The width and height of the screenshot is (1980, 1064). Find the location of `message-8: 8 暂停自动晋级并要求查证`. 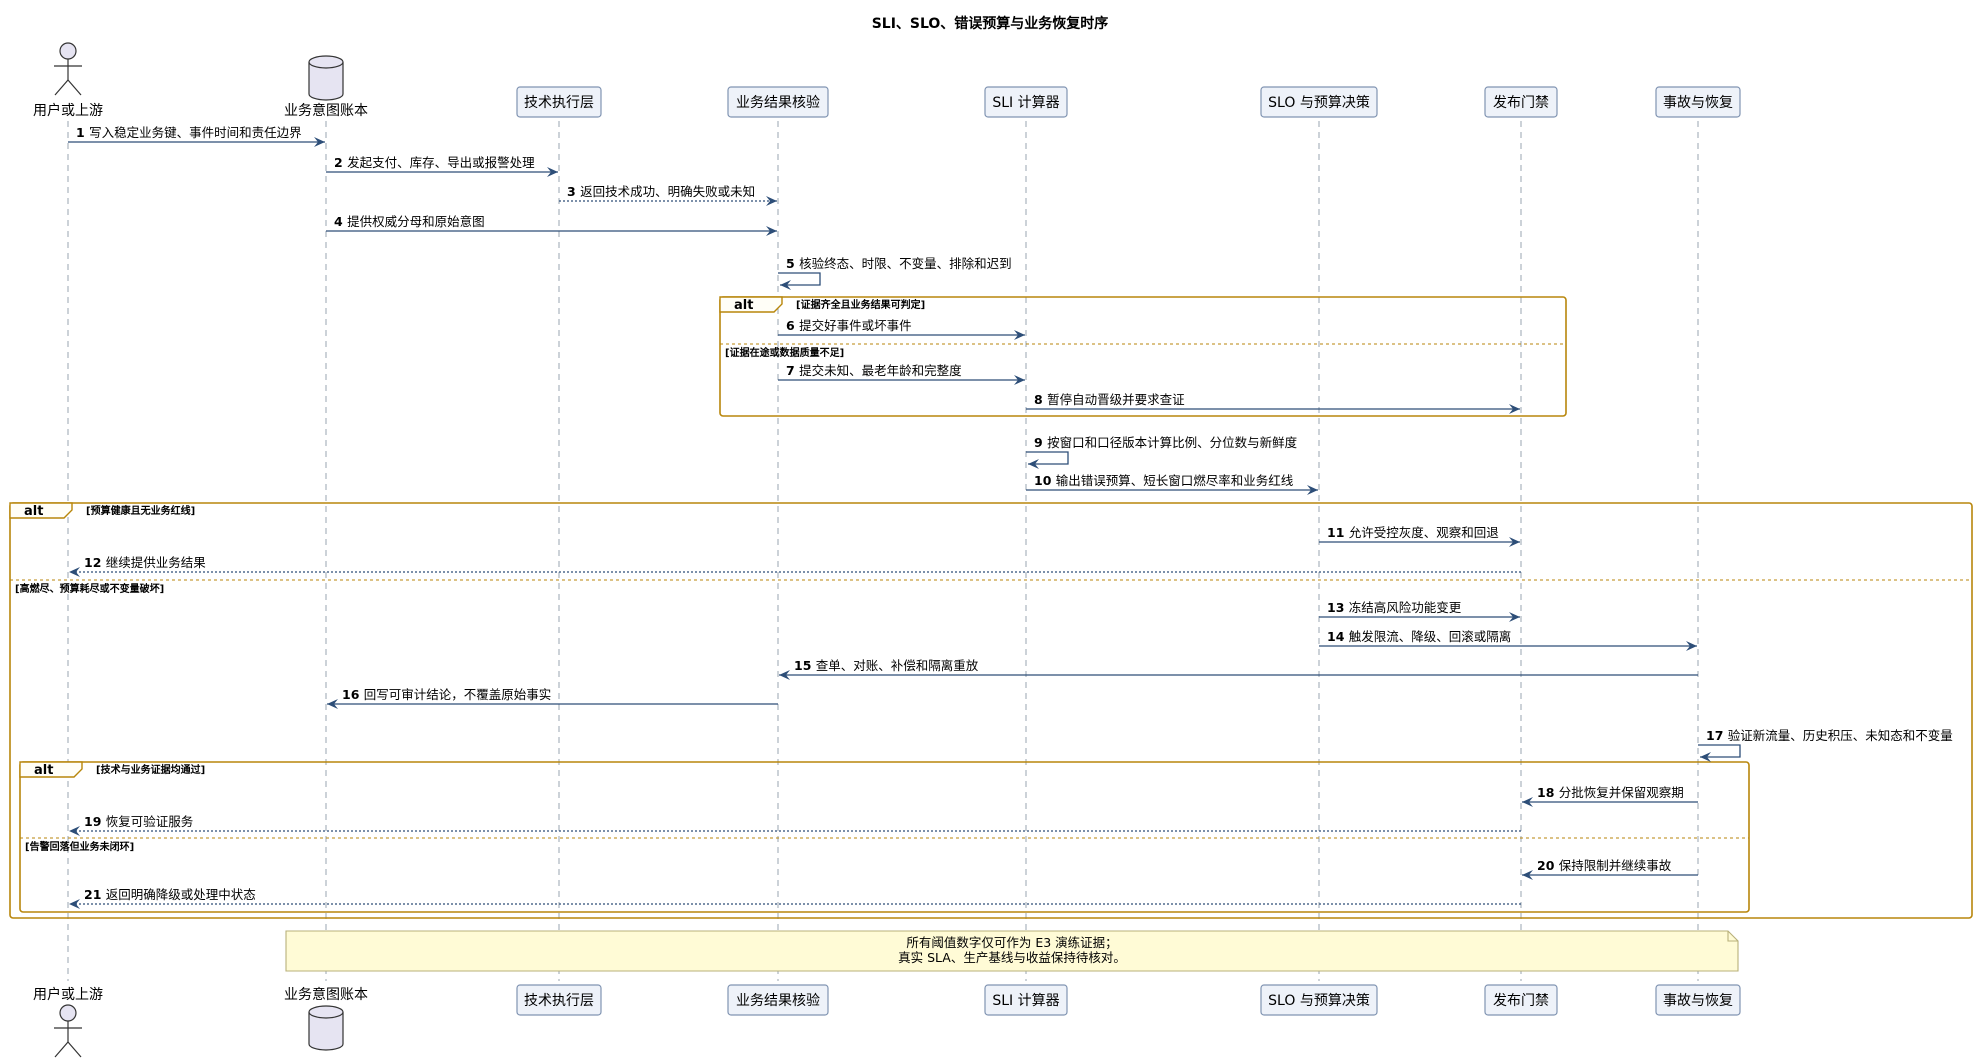

message-8: 8 暂停自动晋级并要求查证 is located at coordinates (1273, 403).